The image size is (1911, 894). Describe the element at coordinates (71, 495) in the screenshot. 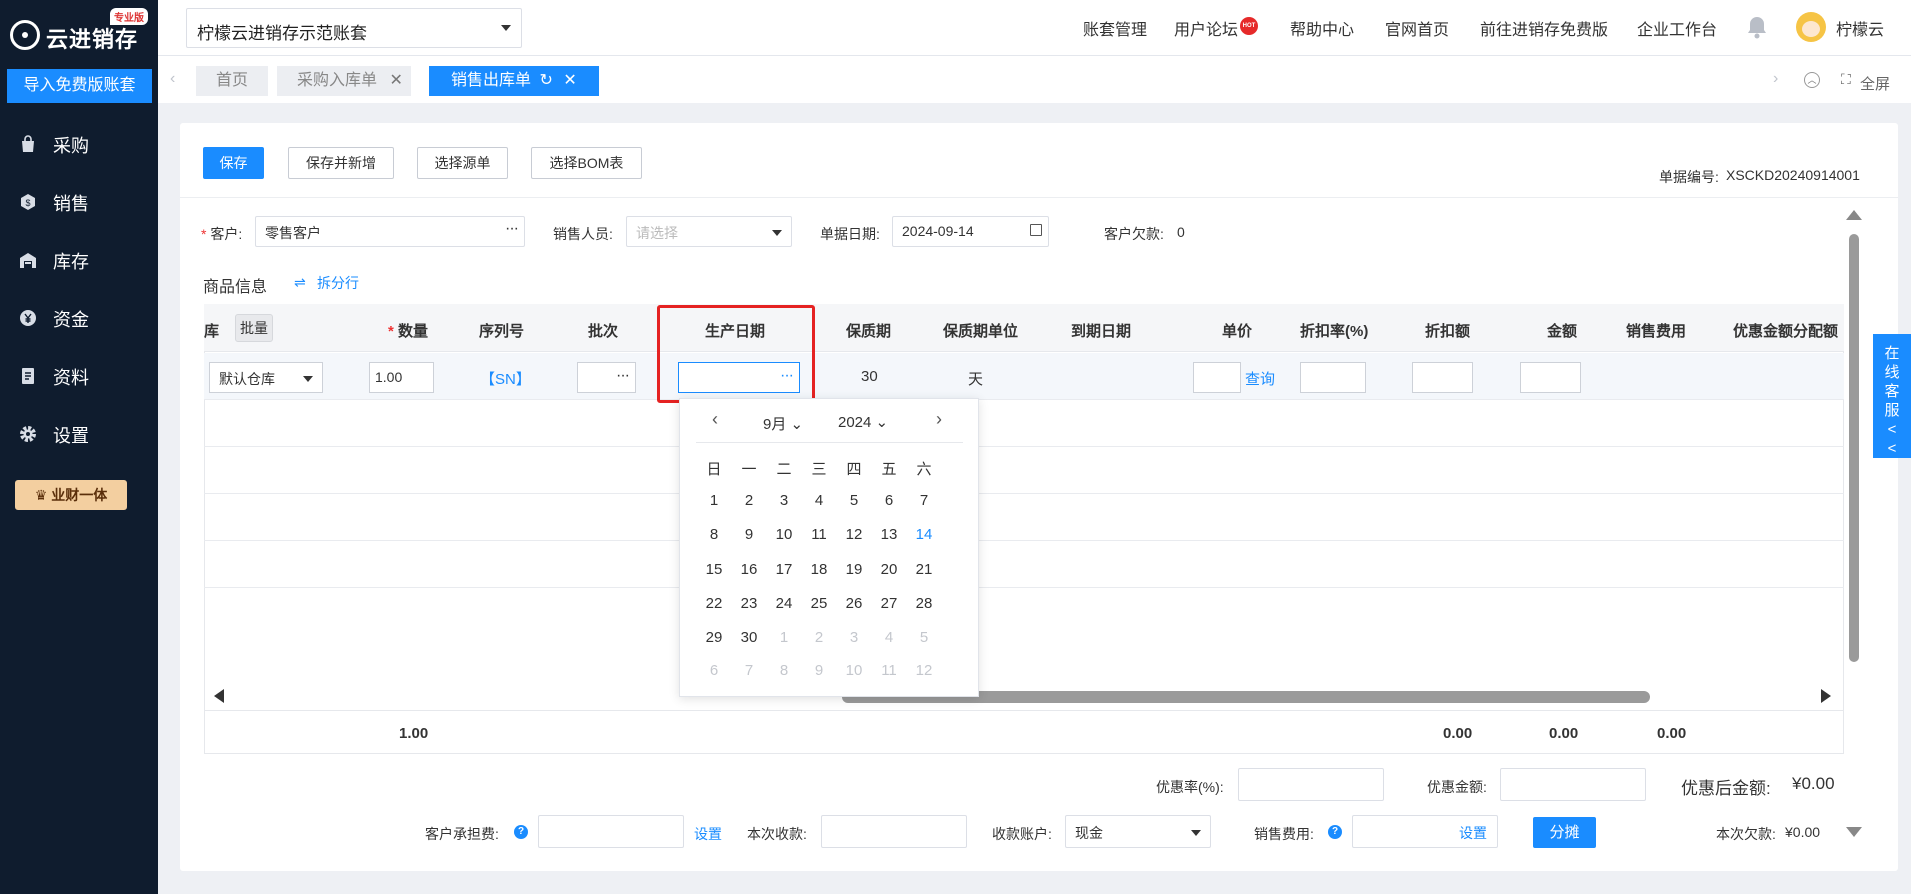

I see `business-finance-promo: ♛ 业财一体` at that location.